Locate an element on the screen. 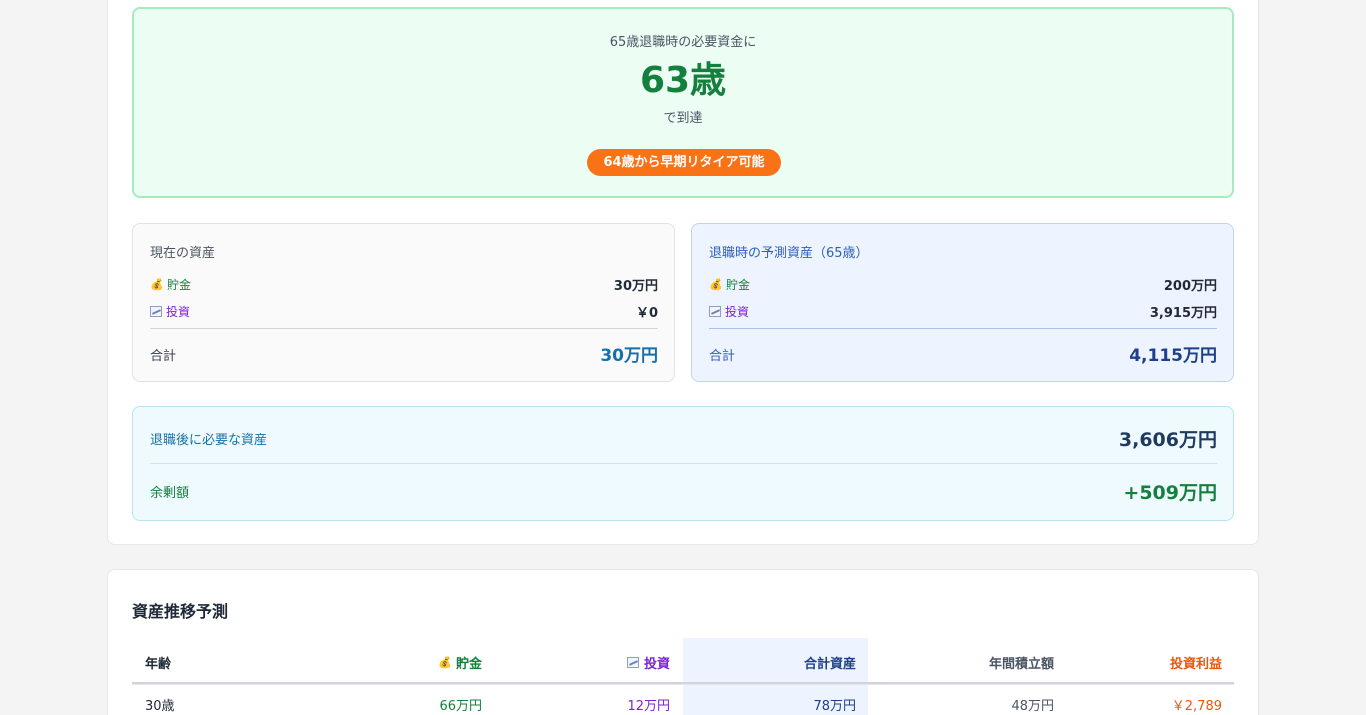  retire-savings-row: 💰 貯金 200万円 is located at coordinates (963, 284).